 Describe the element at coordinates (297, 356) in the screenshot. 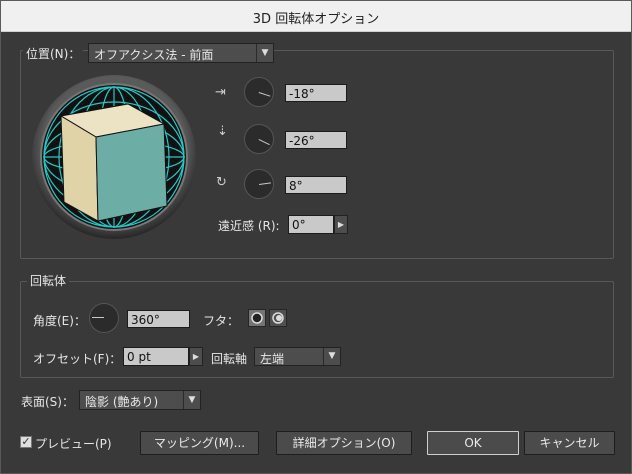

I see `axis-dropdown: 左端 ▼` at that location.